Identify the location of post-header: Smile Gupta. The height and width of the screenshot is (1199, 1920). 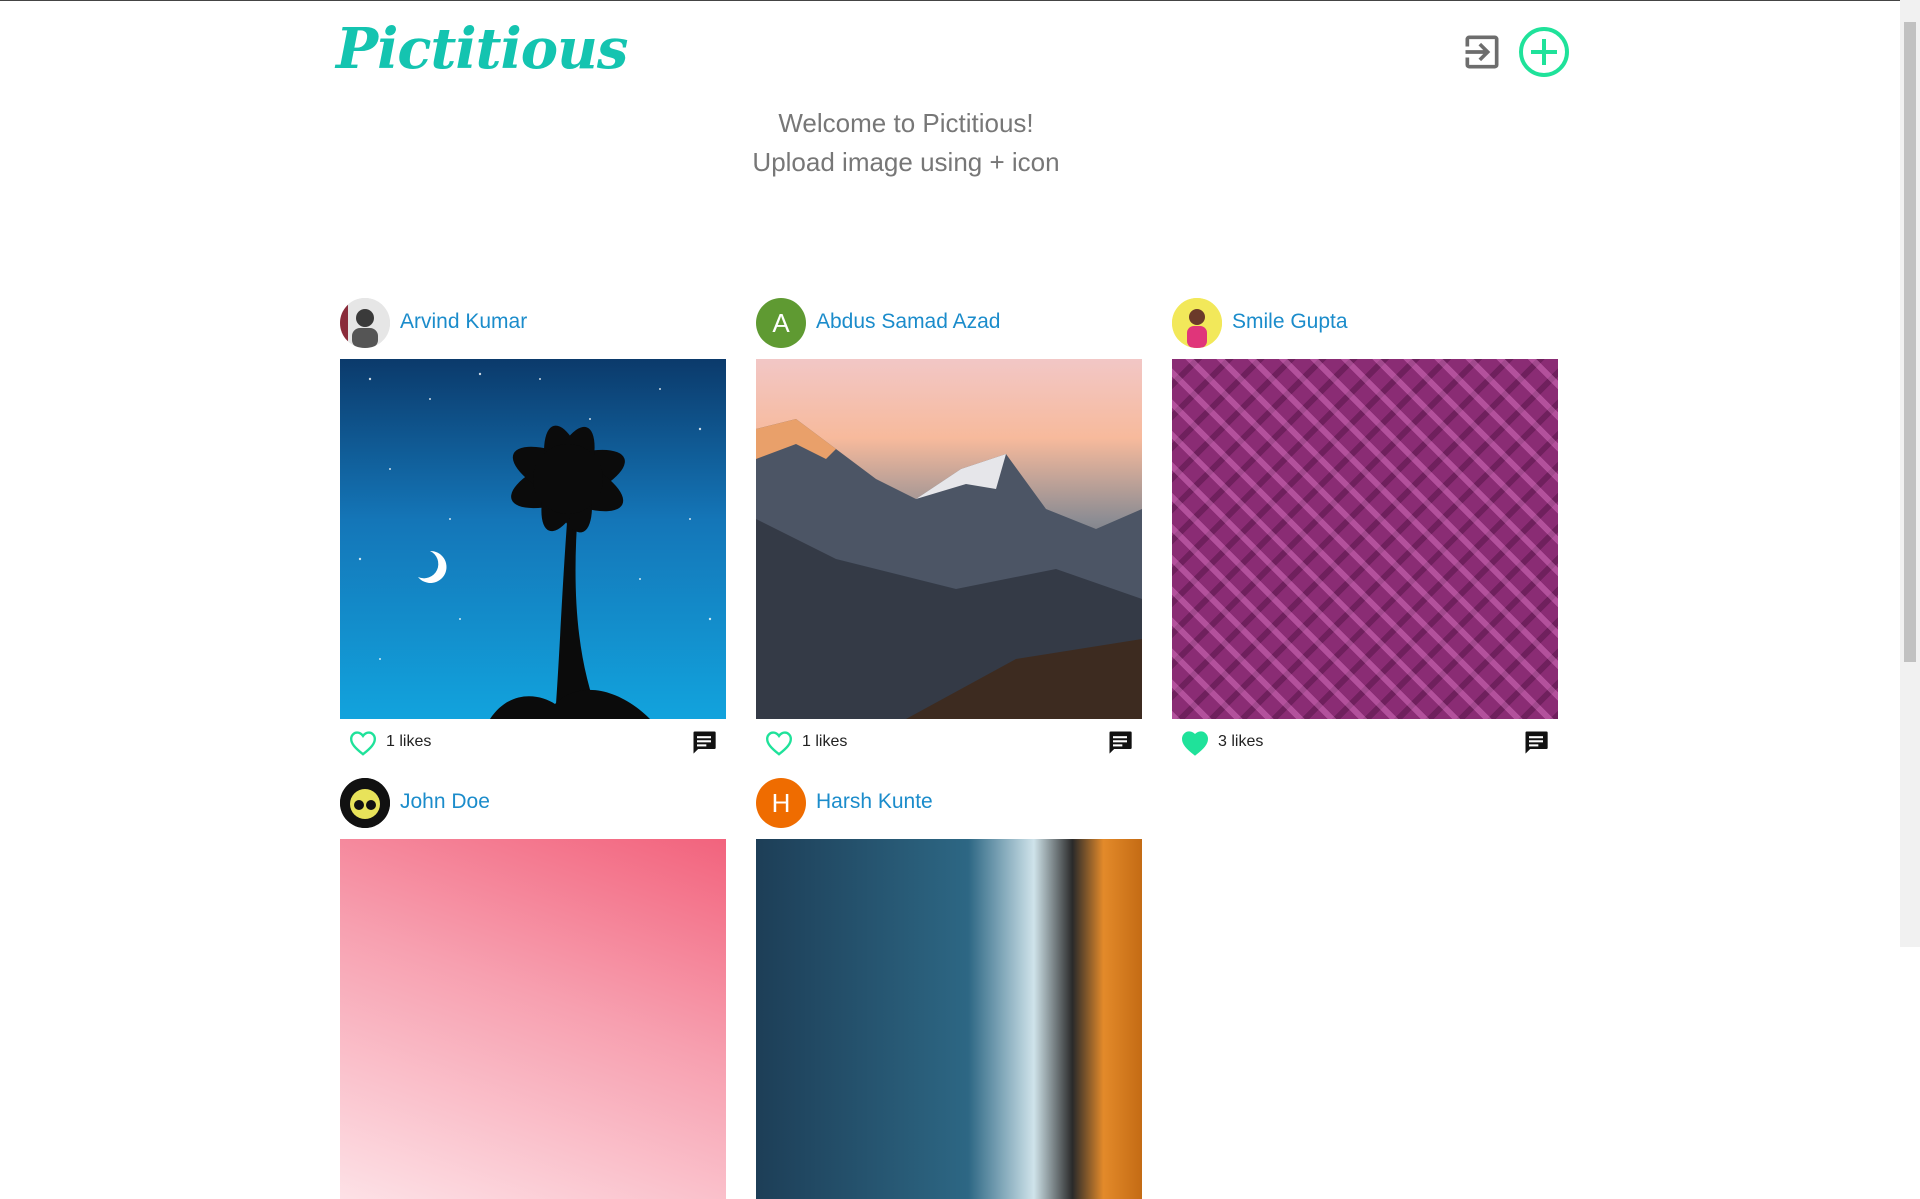
(1365, 323).